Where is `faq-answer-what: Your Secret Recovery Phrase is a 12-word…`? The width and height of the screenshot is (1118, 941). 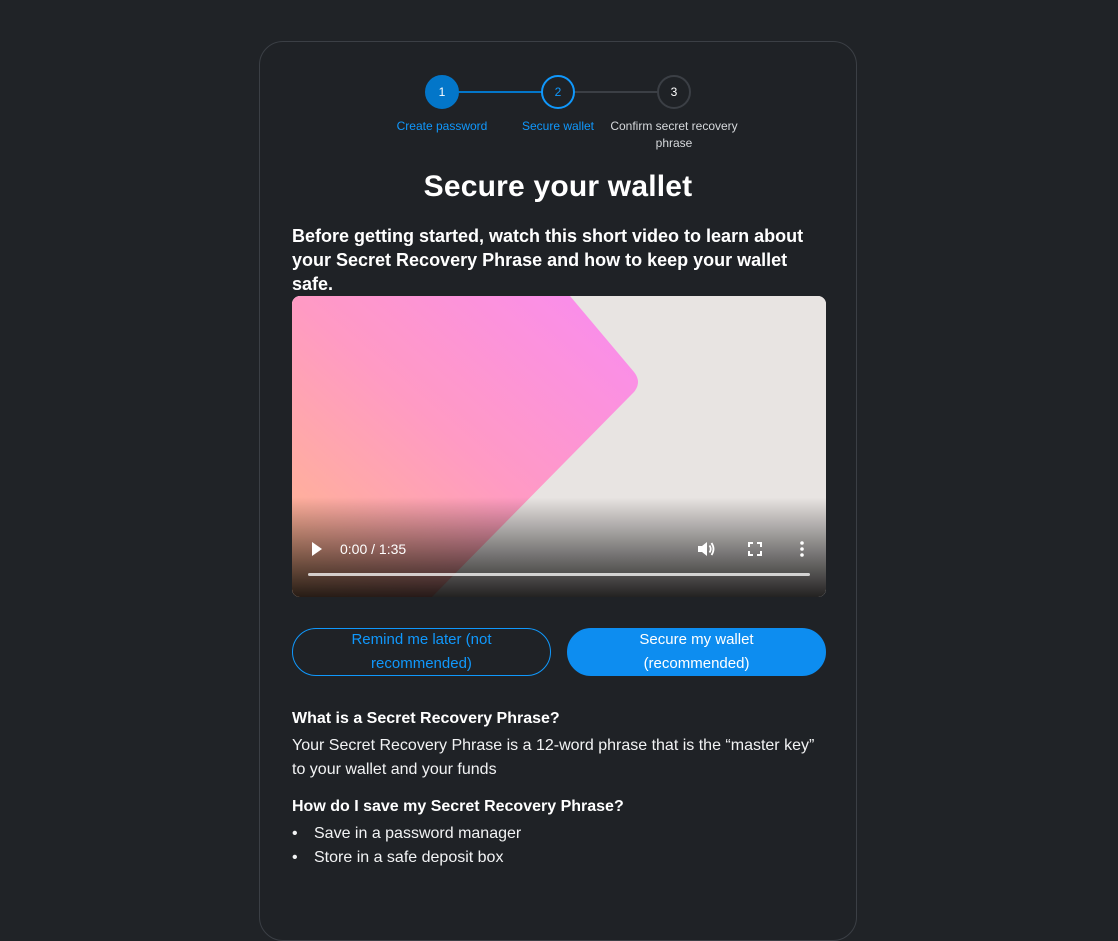
faq-answer-what: Your Secret Recovery Phrase is a 12-word… is located at coordinates (553, 757).